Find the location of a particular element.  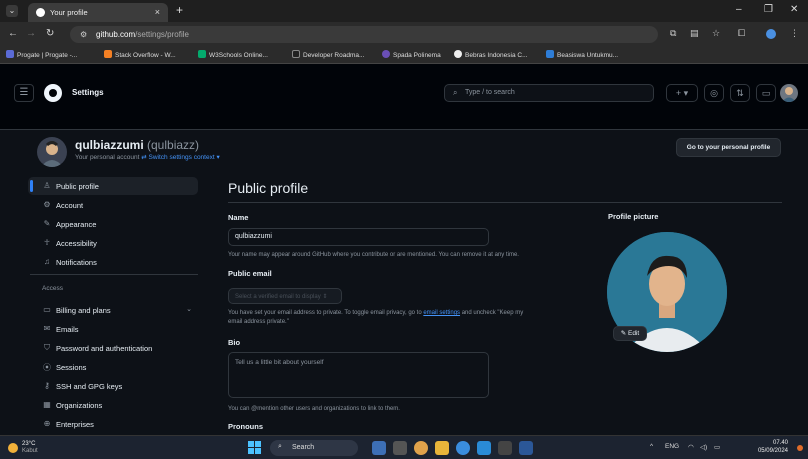

issues-icon: ◎ is located at coordinates (714, 93).